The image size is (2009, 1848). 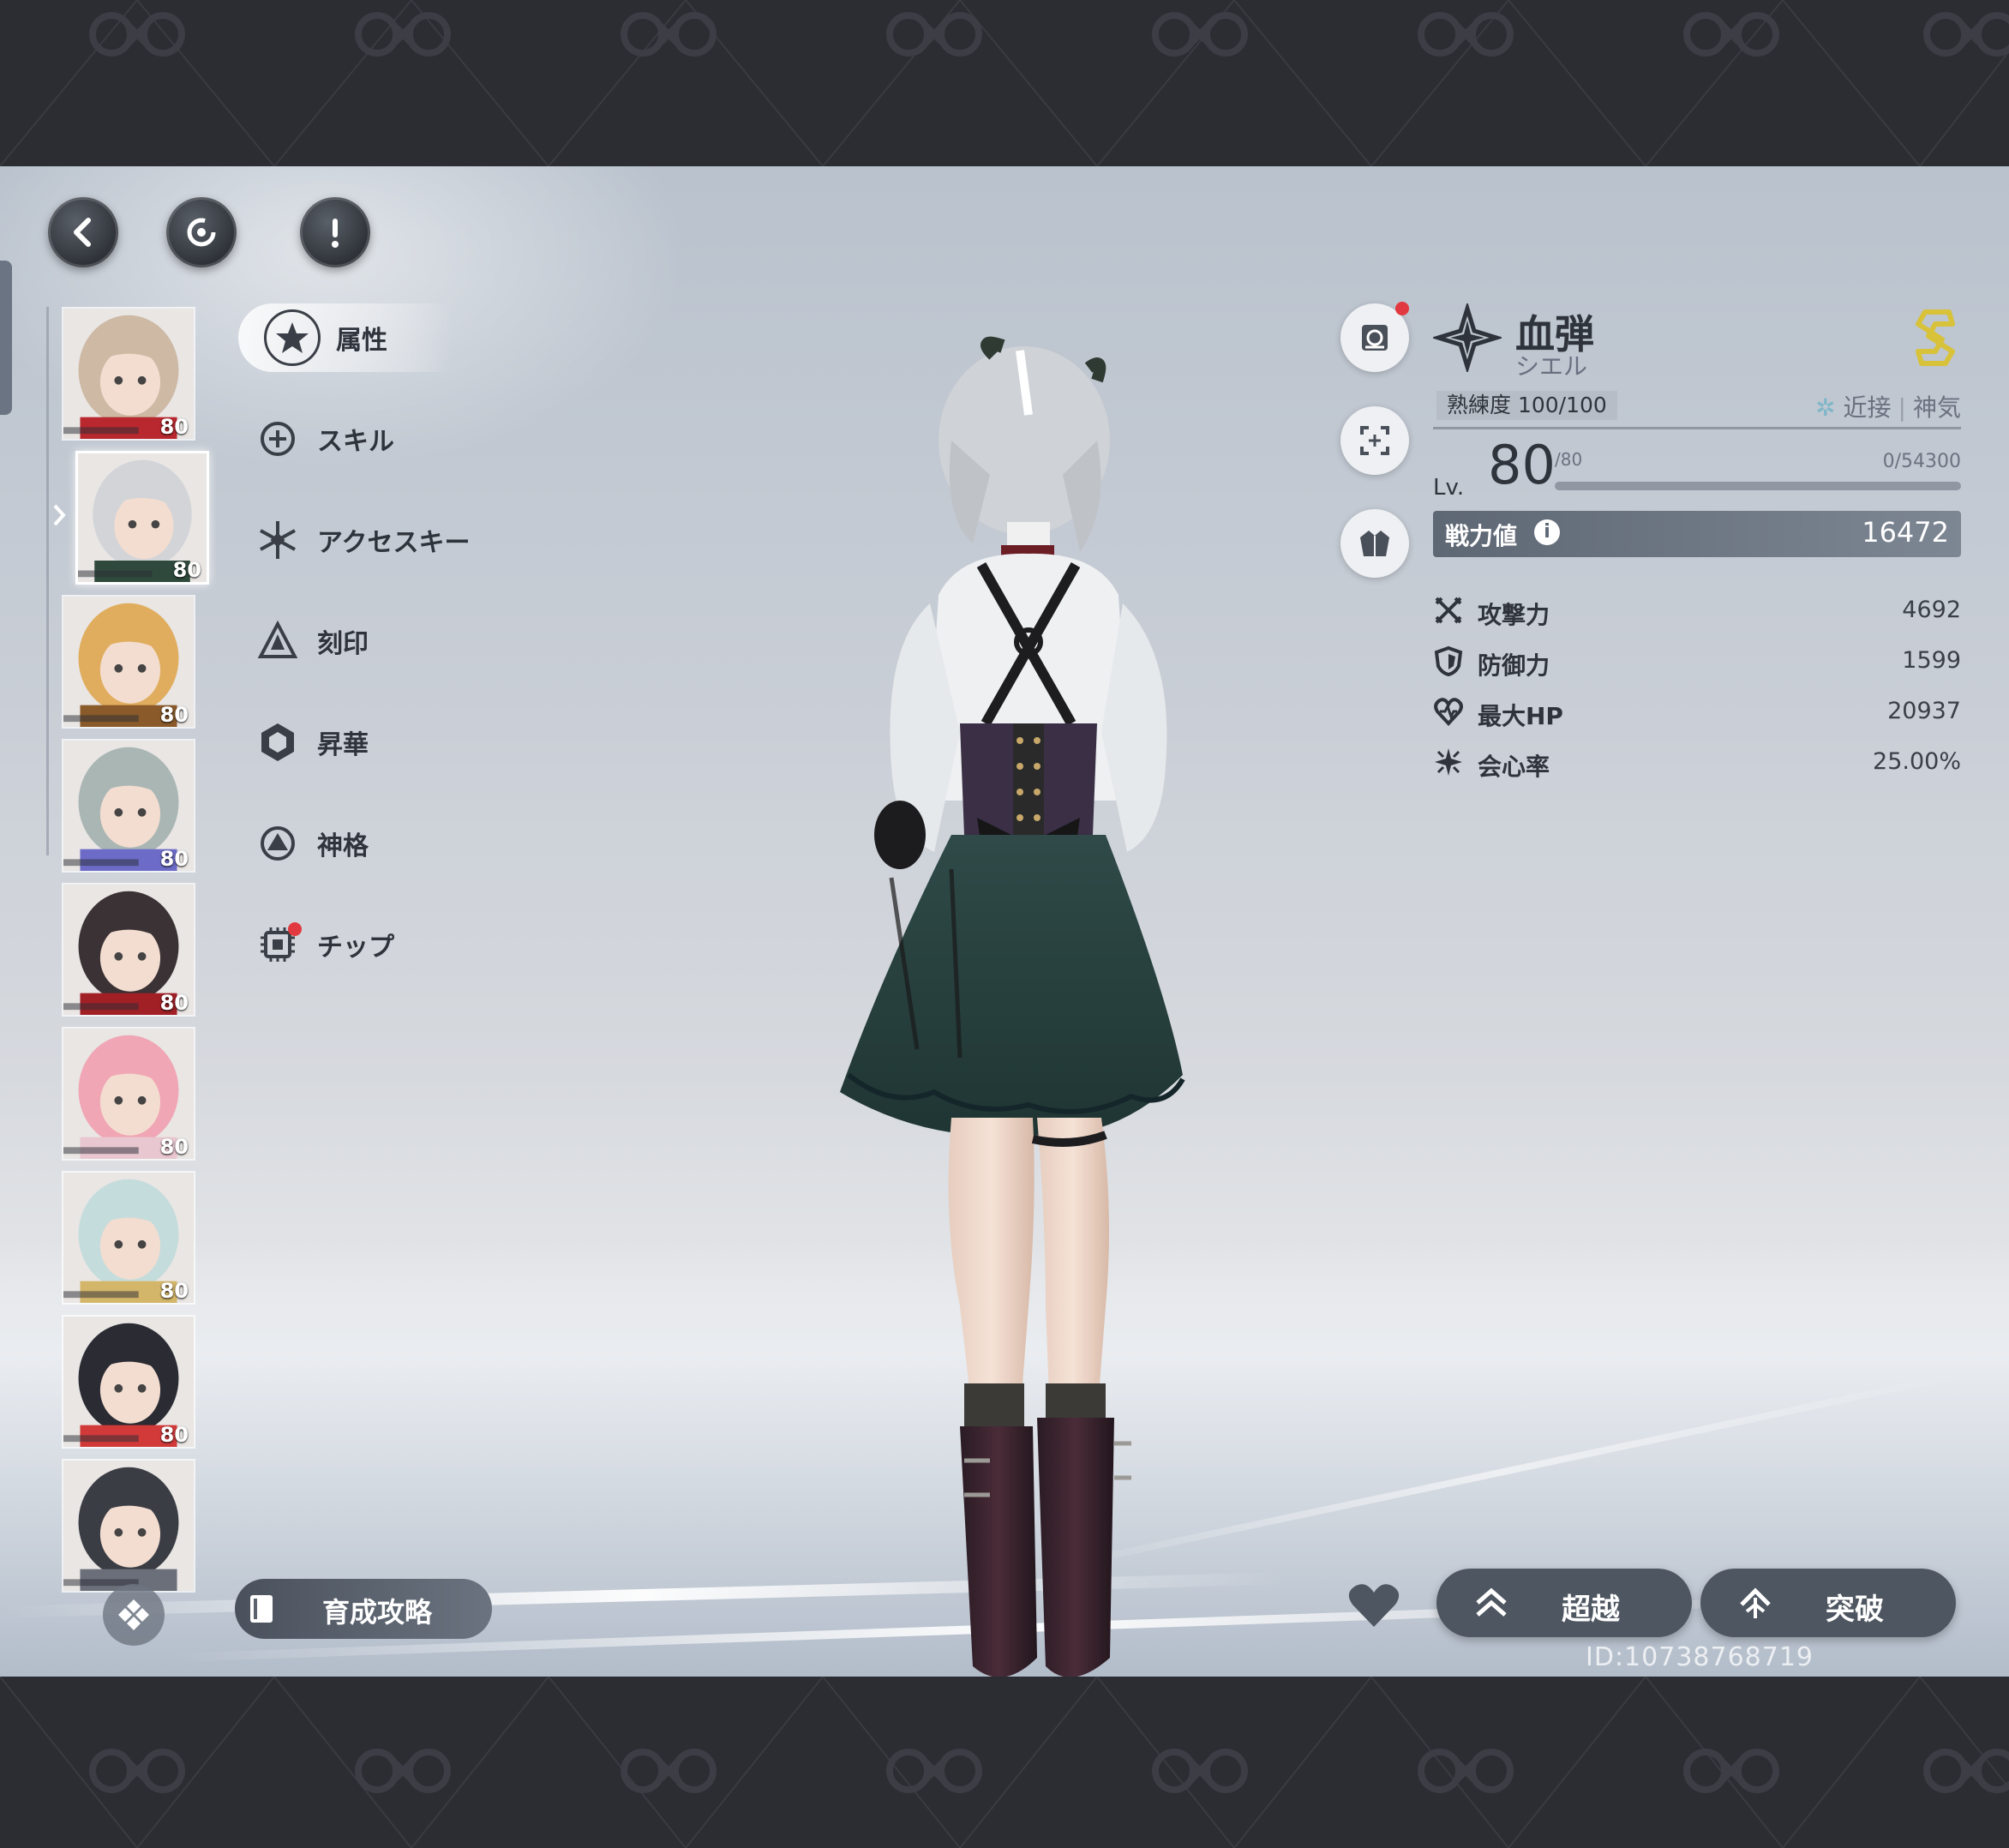 I want to click on stat-row: 防御力 1599, so click(x=1697, y=661).